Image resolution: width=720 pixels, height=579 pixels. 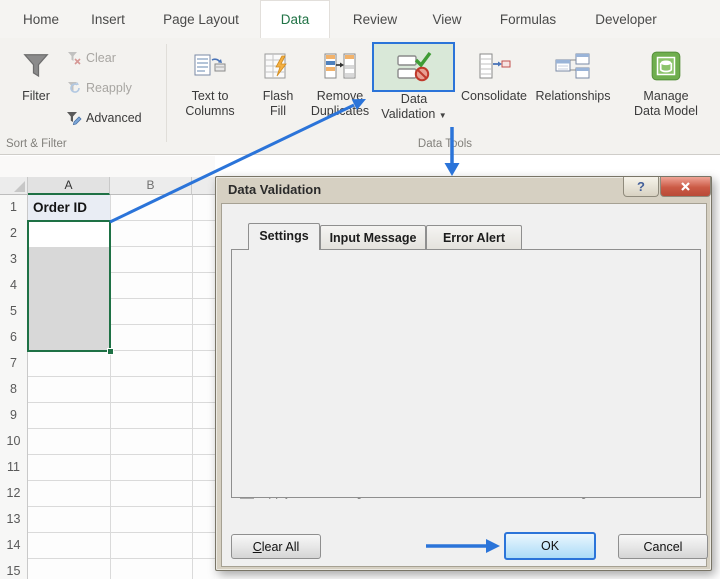 I want to click on remove-duplicates-icon, so click(x=340, y=66).